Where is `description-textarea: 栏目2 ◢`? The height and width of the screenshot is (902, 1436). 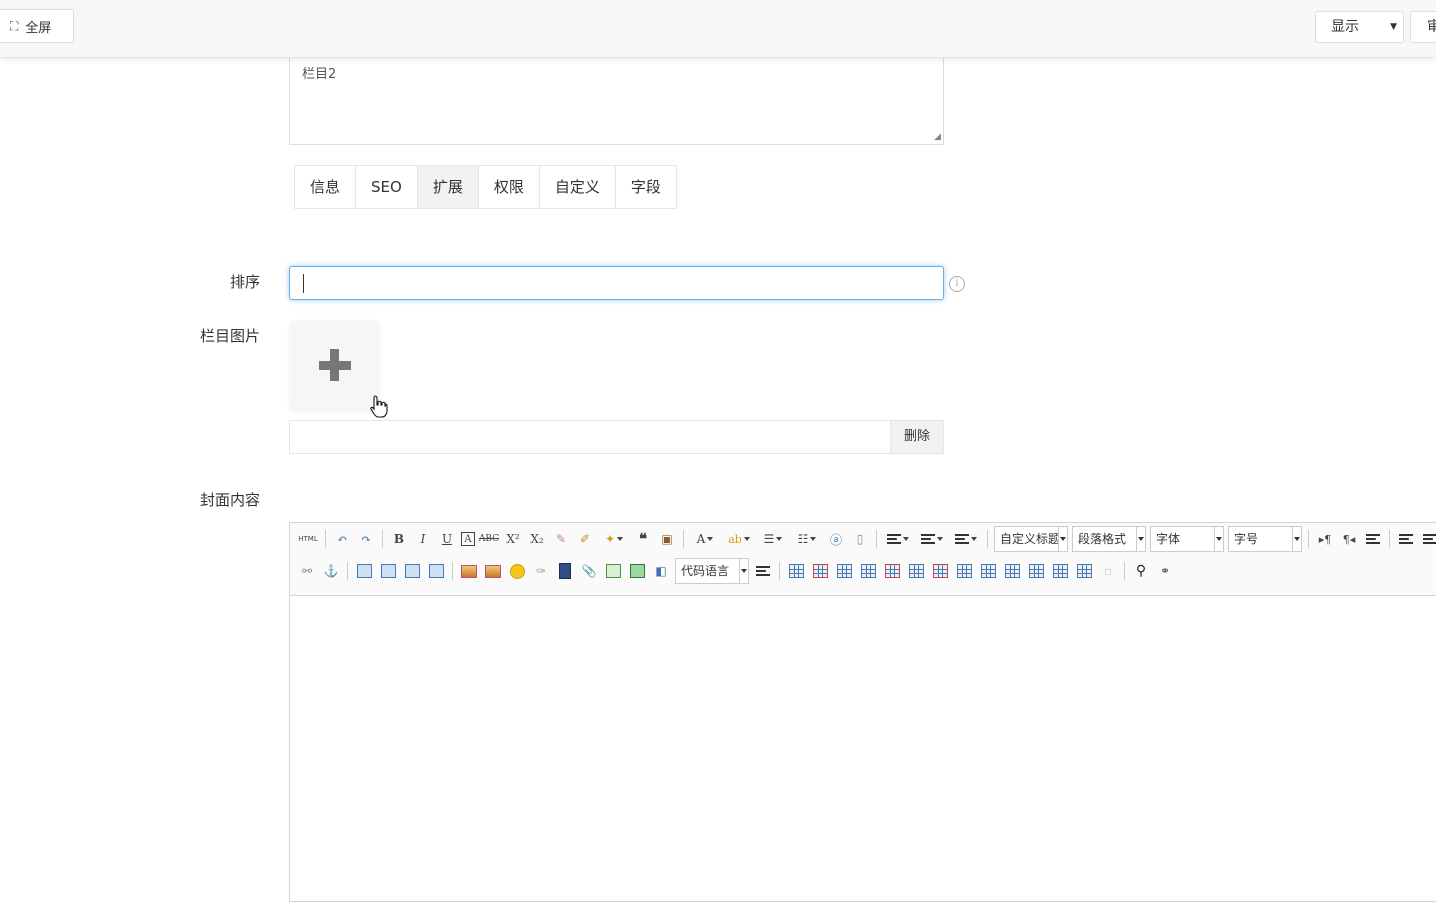
description-textarea: 栏目2 ◢ is located at coordinates (616, 98).